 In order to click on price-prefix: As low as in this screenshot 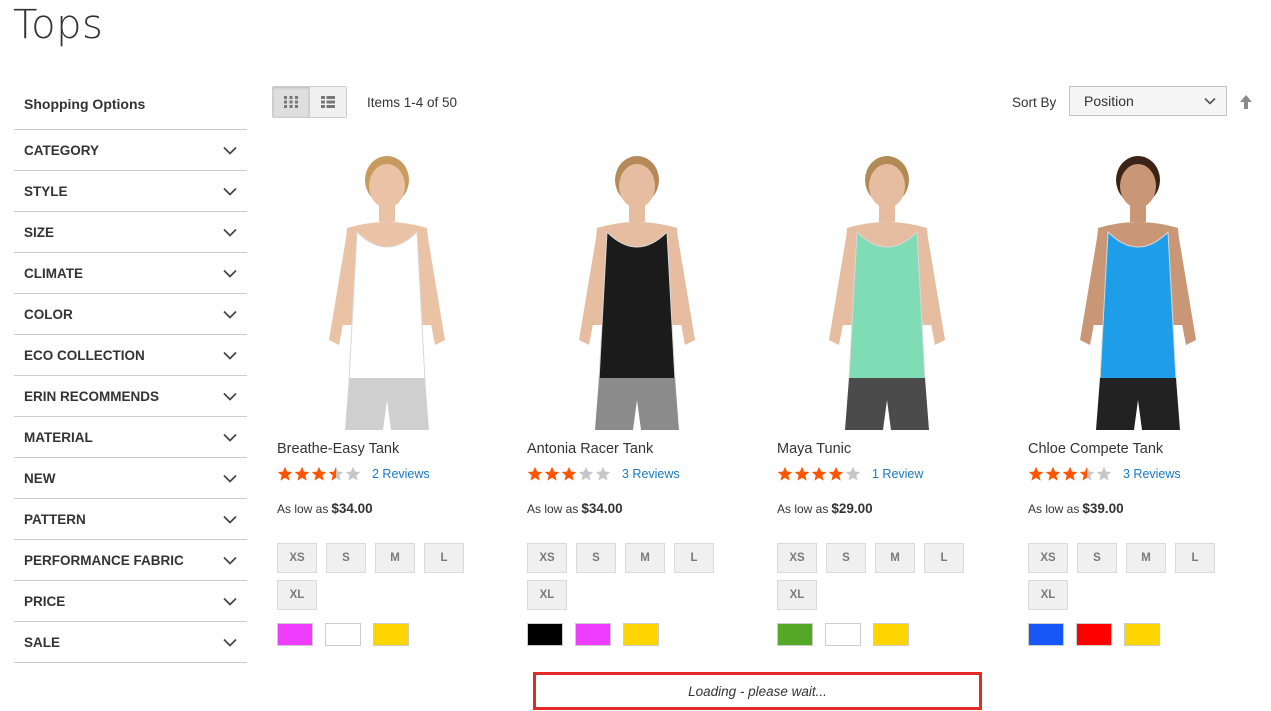, I will do `click(803, 509)`.